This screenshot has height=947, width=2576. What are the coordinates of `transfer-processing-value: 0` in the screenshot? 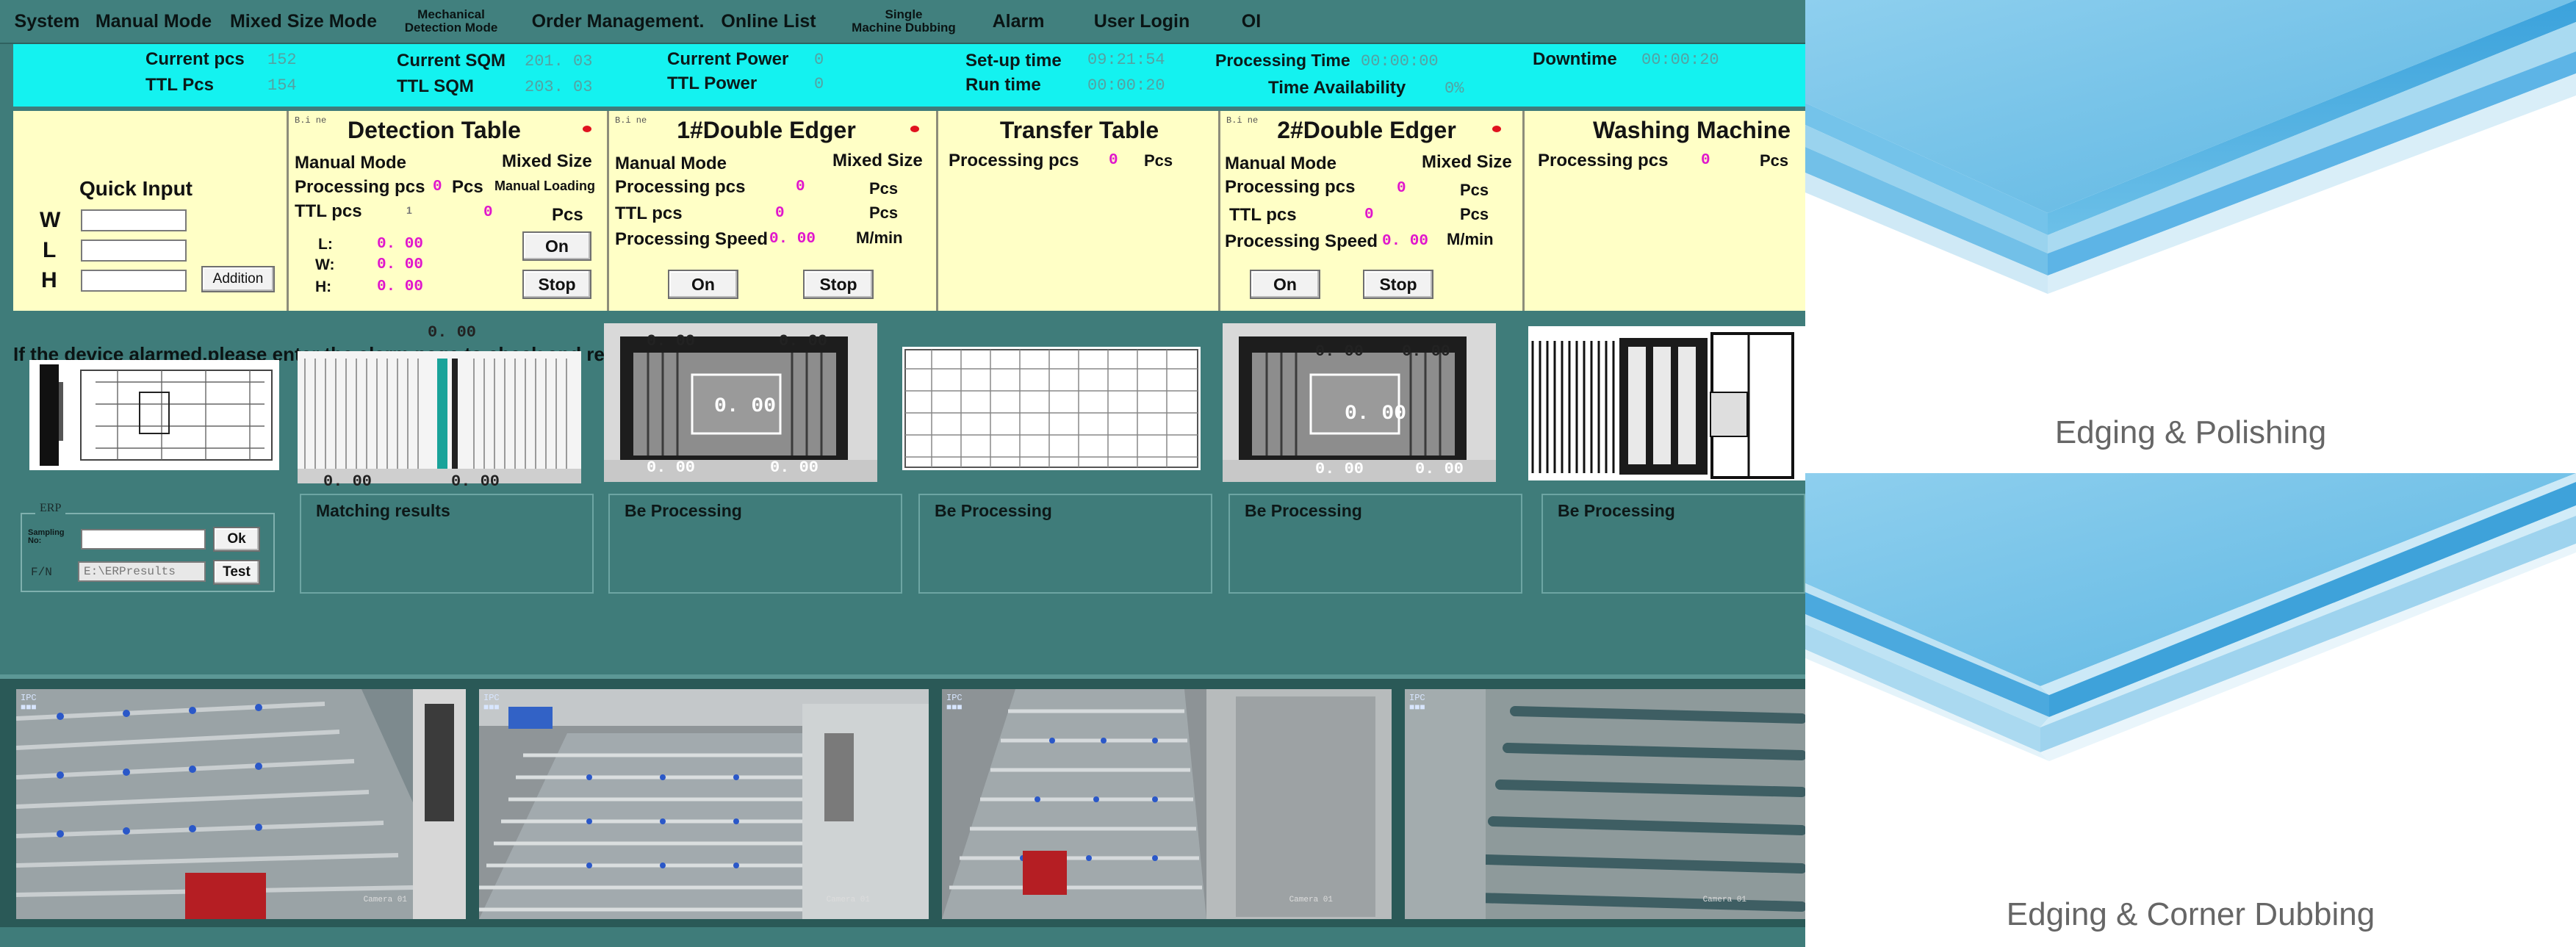 It's located at (1113, 160).